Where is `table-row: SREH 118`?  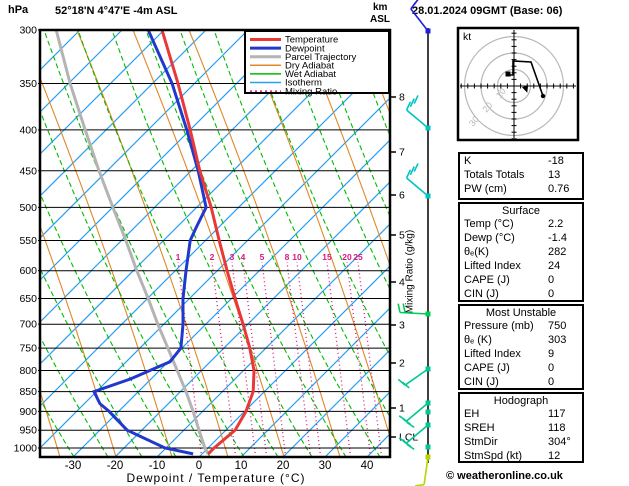 table-row: SREH 118 is located at coordinates (521, 428).